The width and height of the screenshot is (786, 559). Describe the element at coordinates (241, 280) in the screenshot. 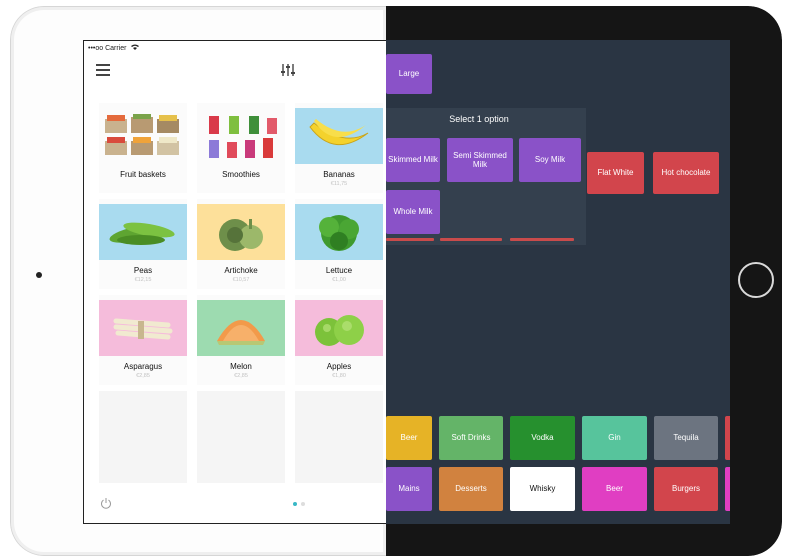

I see `product-price: €10,57` at that location.